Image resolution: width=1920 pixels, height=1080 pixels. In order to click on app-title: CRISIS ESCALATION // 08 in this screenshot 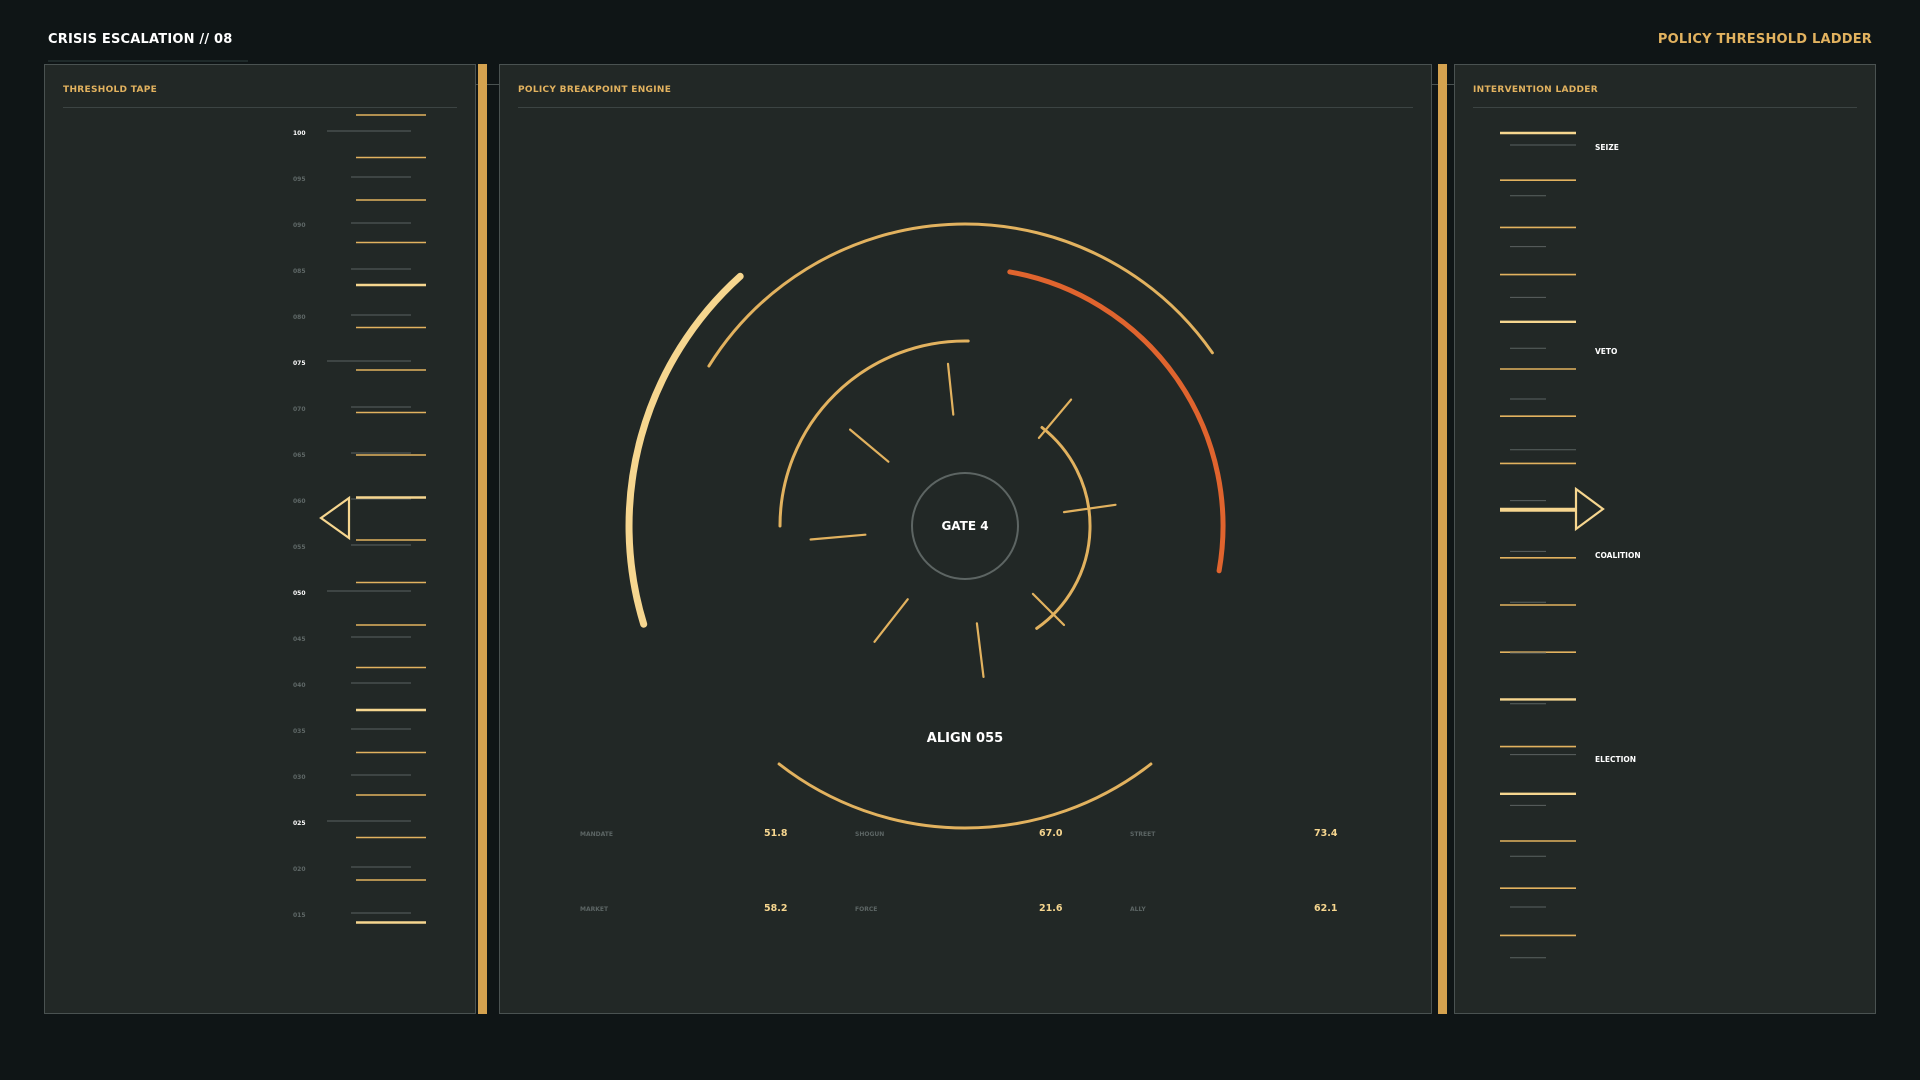, I will do `click(140, 39)`.